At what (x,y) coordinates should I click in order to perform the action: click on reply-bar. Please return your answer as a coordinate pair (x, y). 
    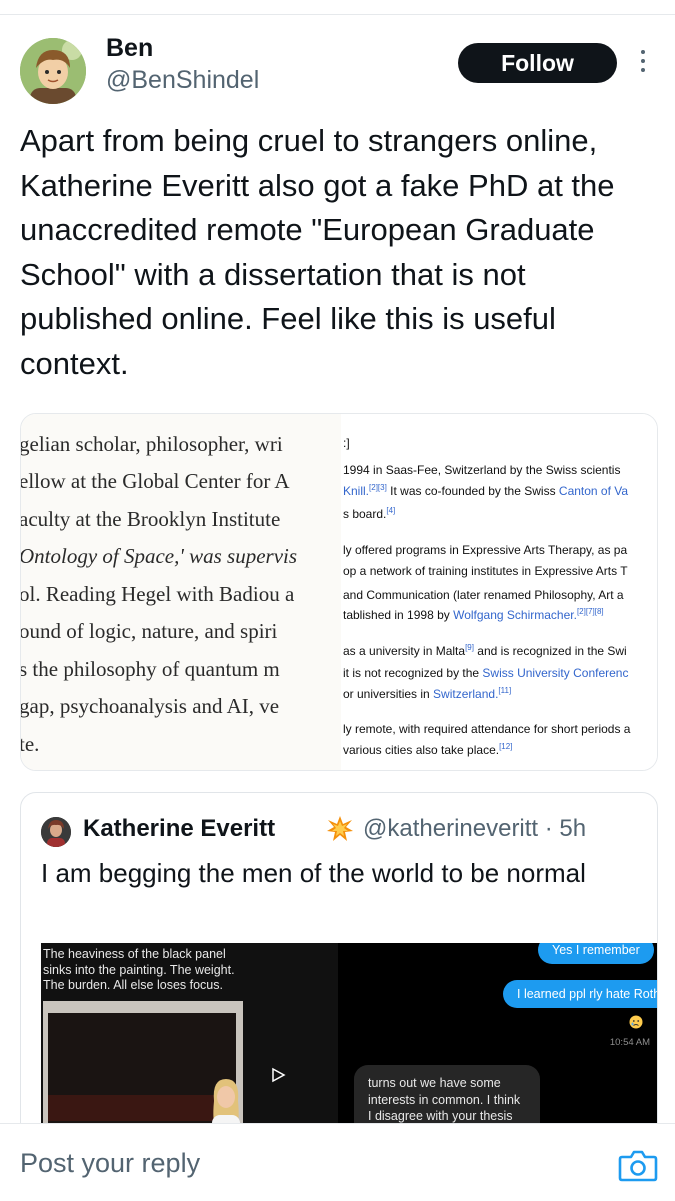
    Looking at the image, I should click on (337, 1162).